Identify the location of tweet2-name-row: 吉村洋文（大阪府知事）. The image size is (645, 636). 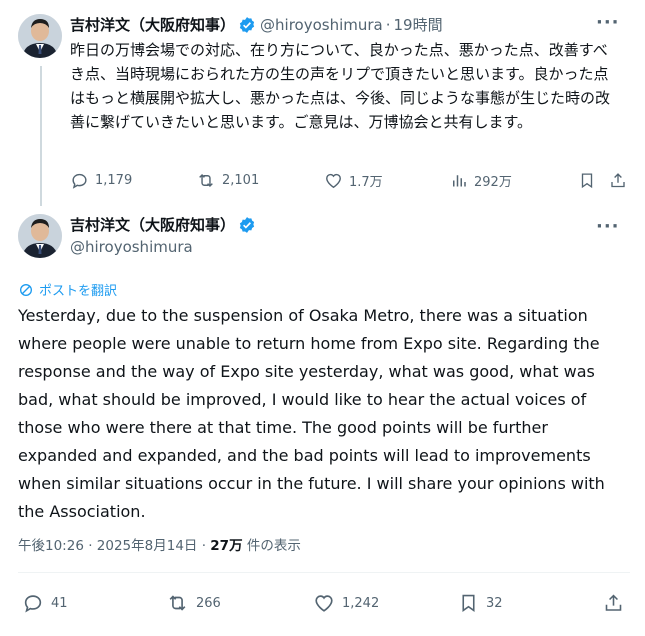
(163, 224).